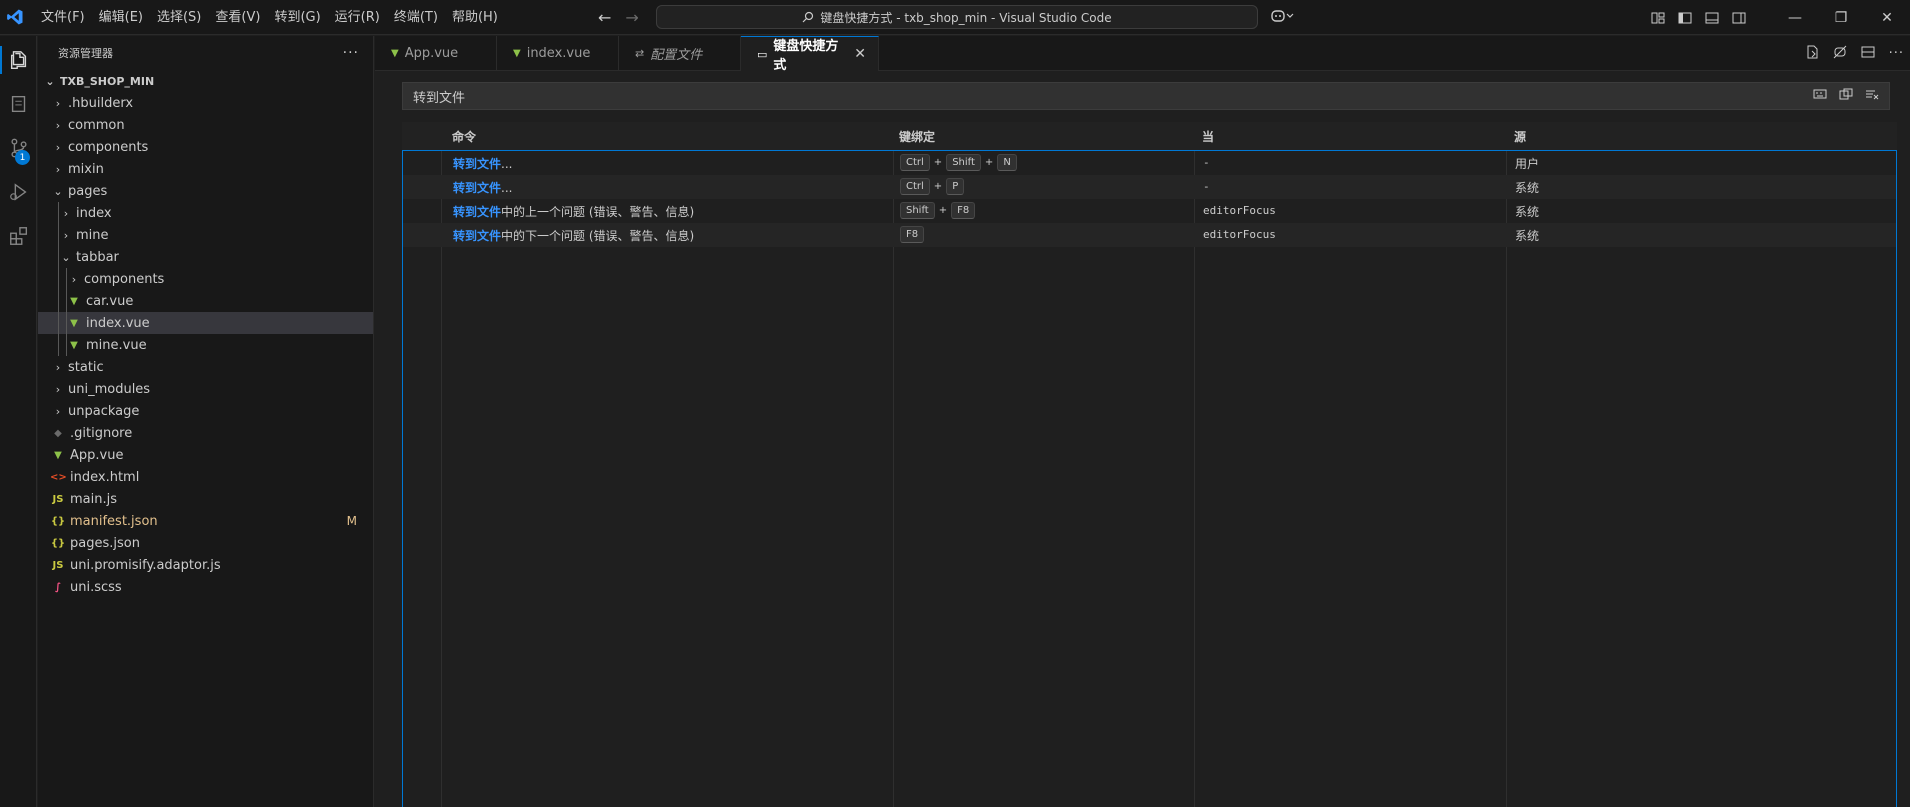  I want to click on table-row: 转到文件中的下一个问题 (错误、警告、信息) F8 editorFocus 系统, so click(1149, 235).